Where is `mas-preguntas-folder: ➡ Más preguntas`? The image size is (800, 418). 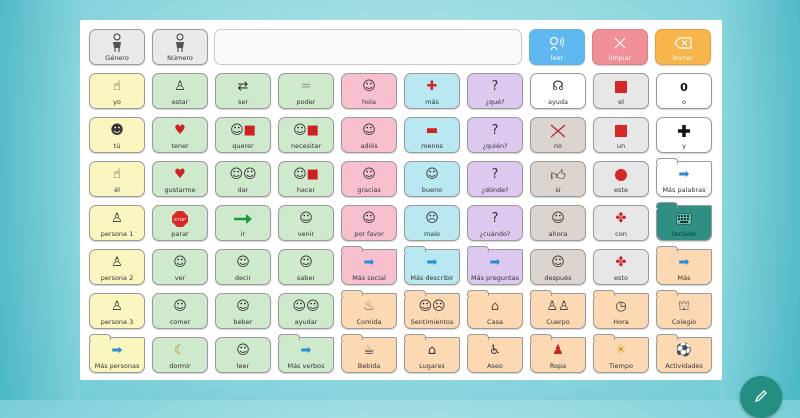 mas-preguntas-folder: ➡ Más preguntas is located at coordinates (495, 265).